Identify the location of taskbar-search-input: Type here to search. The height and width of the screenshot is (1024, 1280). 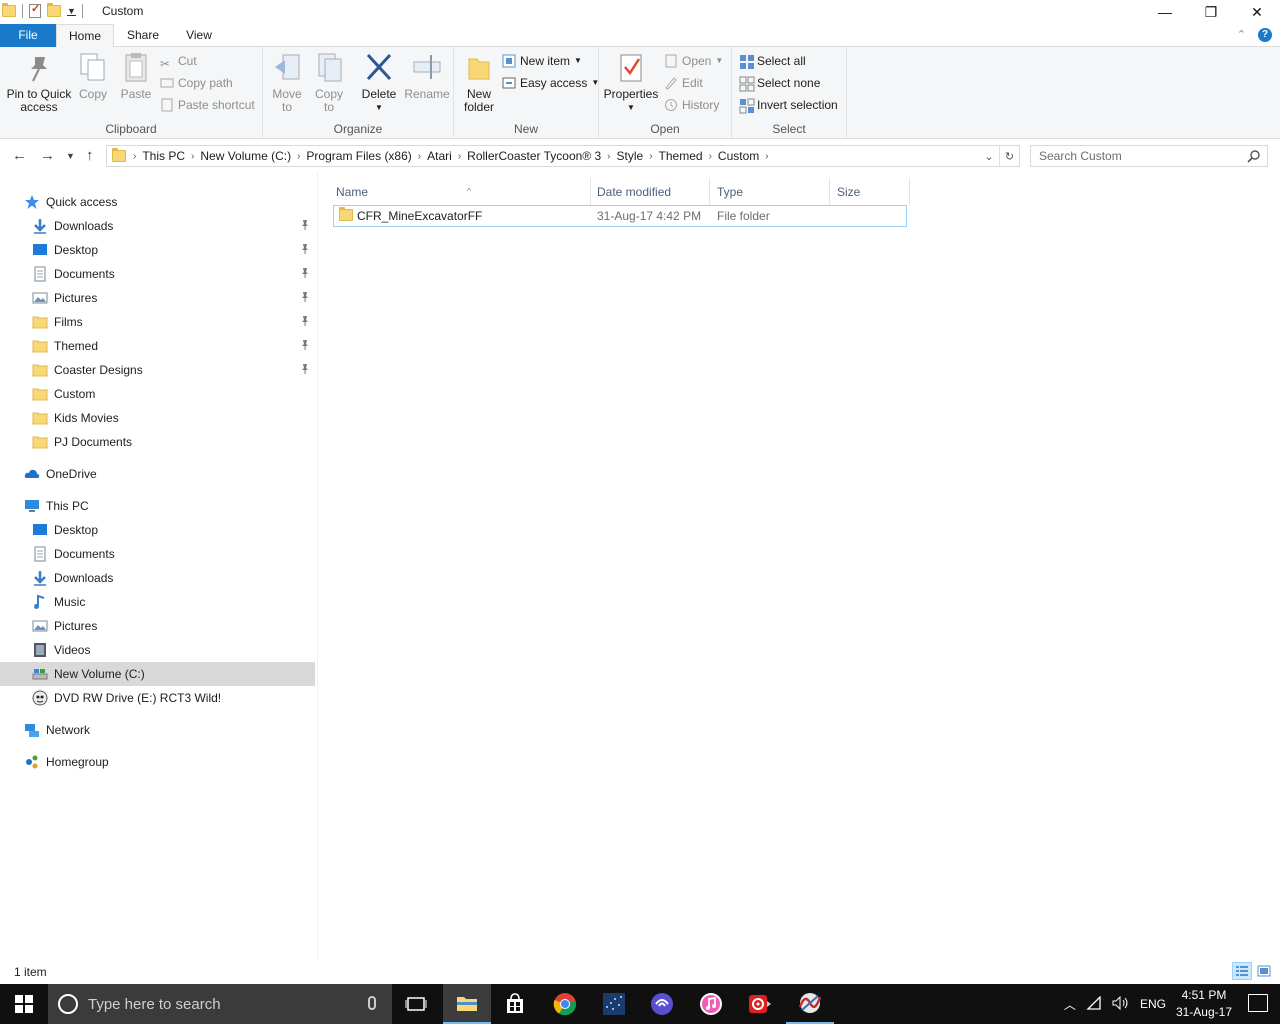
(220, 1004).